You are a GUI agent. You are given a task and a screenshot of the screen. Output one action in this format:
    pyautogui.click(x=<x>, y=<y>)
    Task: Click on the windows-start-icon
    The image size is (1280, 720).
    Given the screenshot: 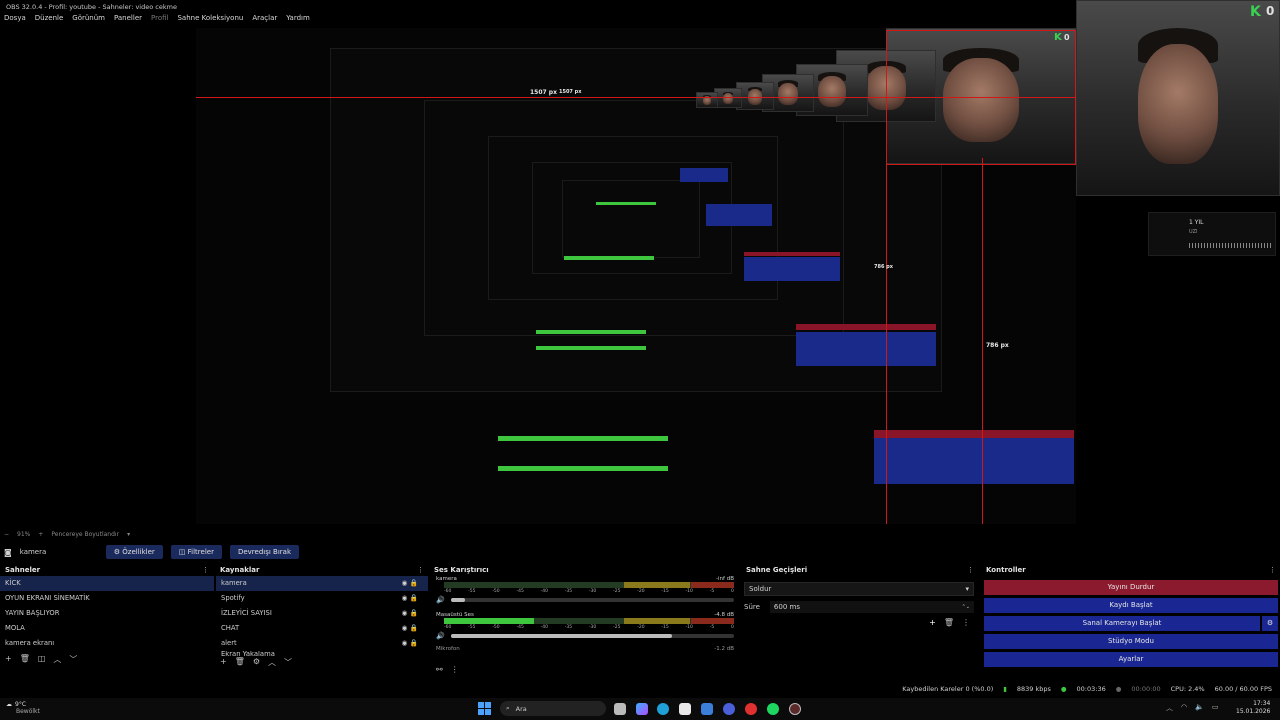 What is the action you would take?
    pyautogui.click(x=485, y=709)
    